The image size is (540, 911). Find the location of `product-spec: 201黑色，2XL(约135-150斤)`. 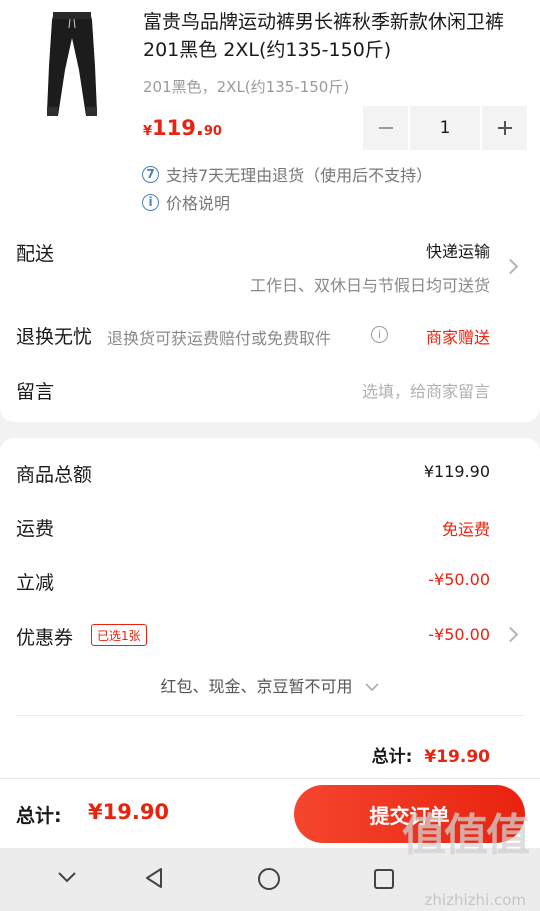

product-spec: 201黑色，2XL(约135-150斤) is located at coordinates (246, 87).